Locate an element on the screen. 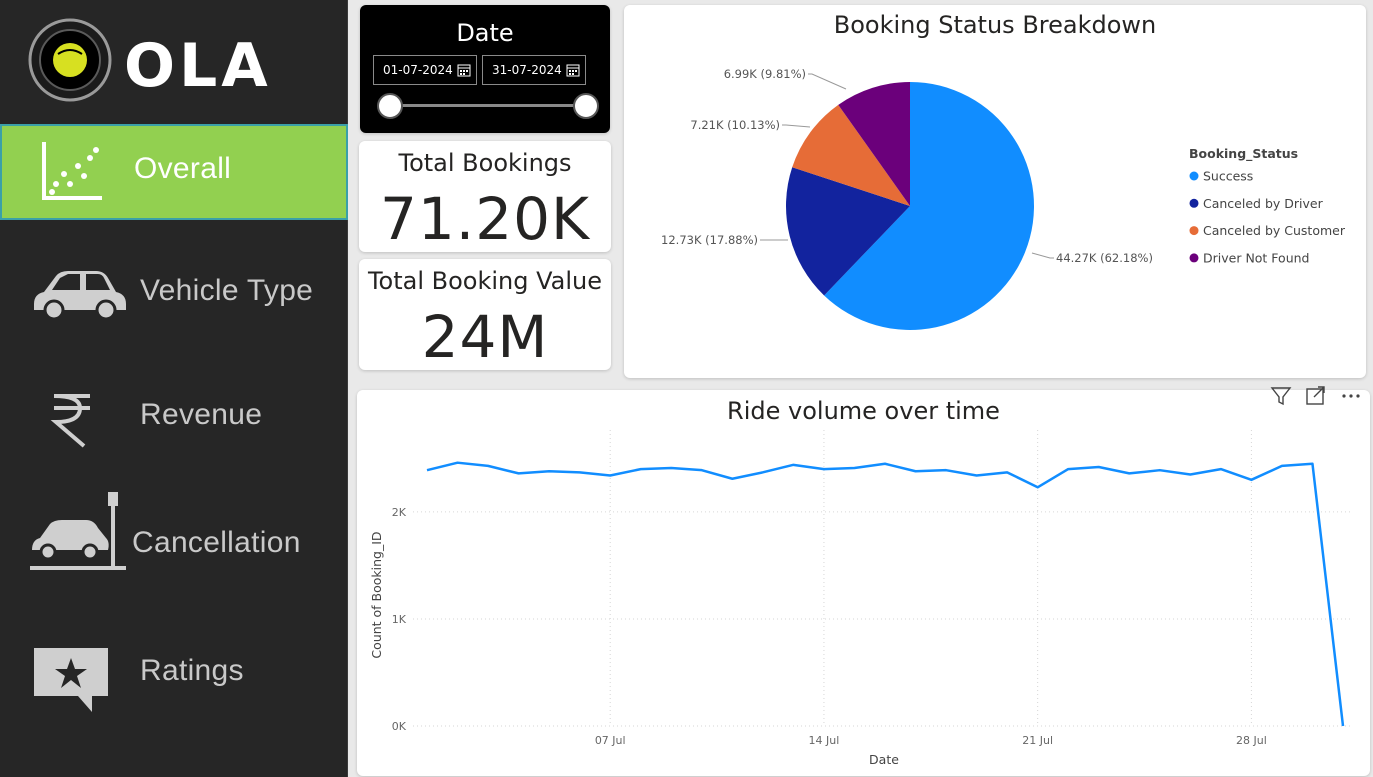 The width and height of the screenshot is (1373, 777). sidebar-item-ratings: Ratings is located at coordinates (174, 676).